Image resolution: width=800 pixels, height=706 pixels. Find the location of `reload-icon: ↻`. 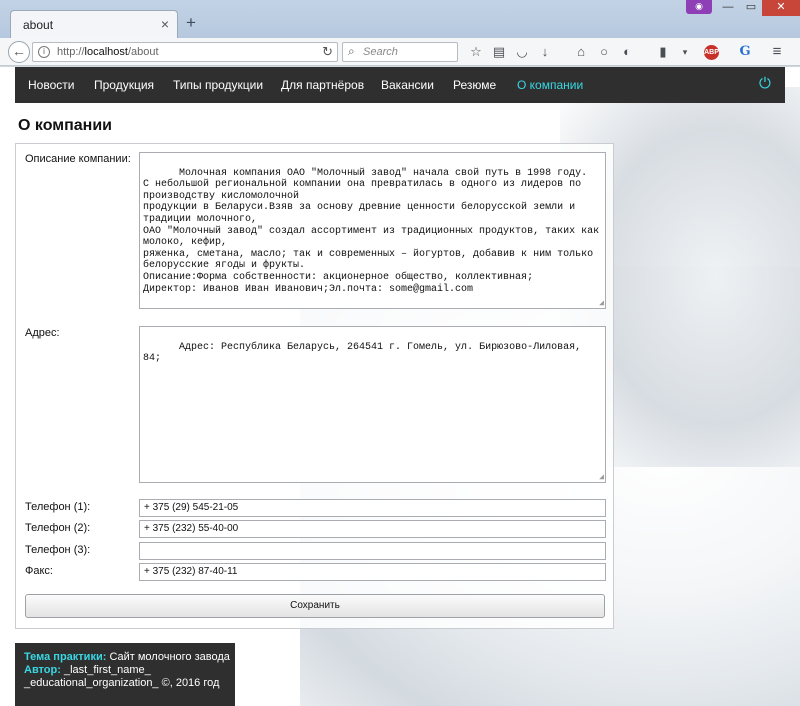

reload-icon: ↻ is located at coordinates (327, 52).